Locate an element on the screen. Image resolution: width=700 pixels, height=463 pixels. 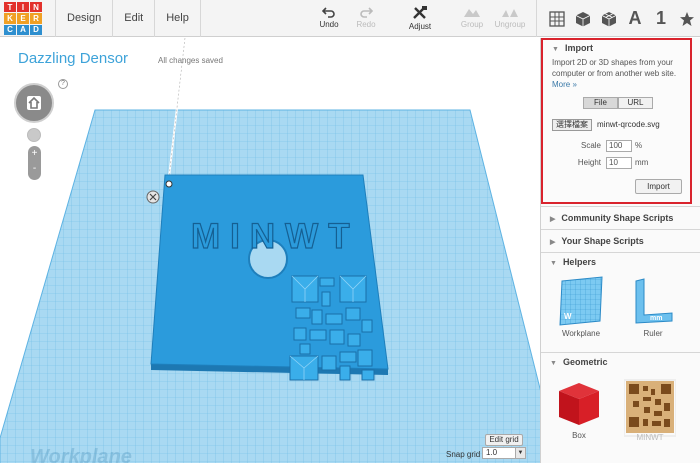
choose-file-button: 選擇檔案 is located at coordinates (572, 125).